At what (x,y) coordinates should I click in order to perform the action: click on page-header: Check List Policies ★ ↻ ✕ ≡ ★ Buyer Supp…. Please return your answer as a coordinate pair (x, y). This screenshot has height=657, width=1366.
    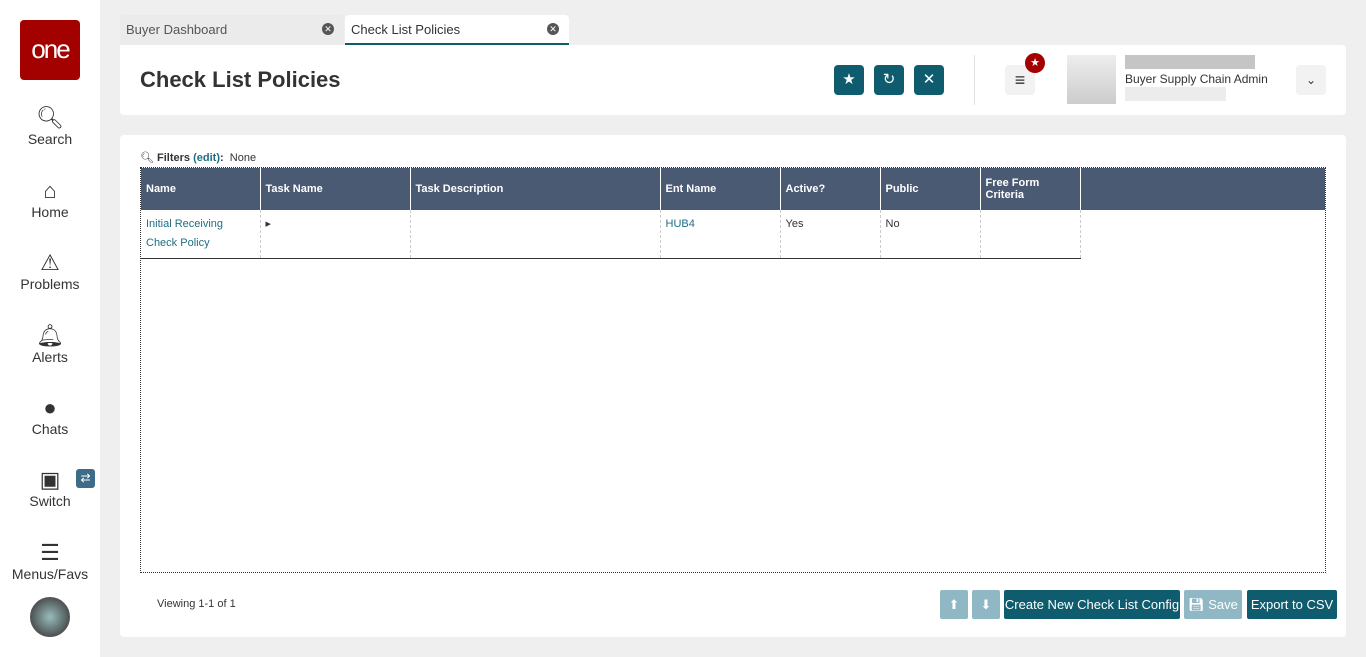
    Looking at the image, I should click on (733, 80).